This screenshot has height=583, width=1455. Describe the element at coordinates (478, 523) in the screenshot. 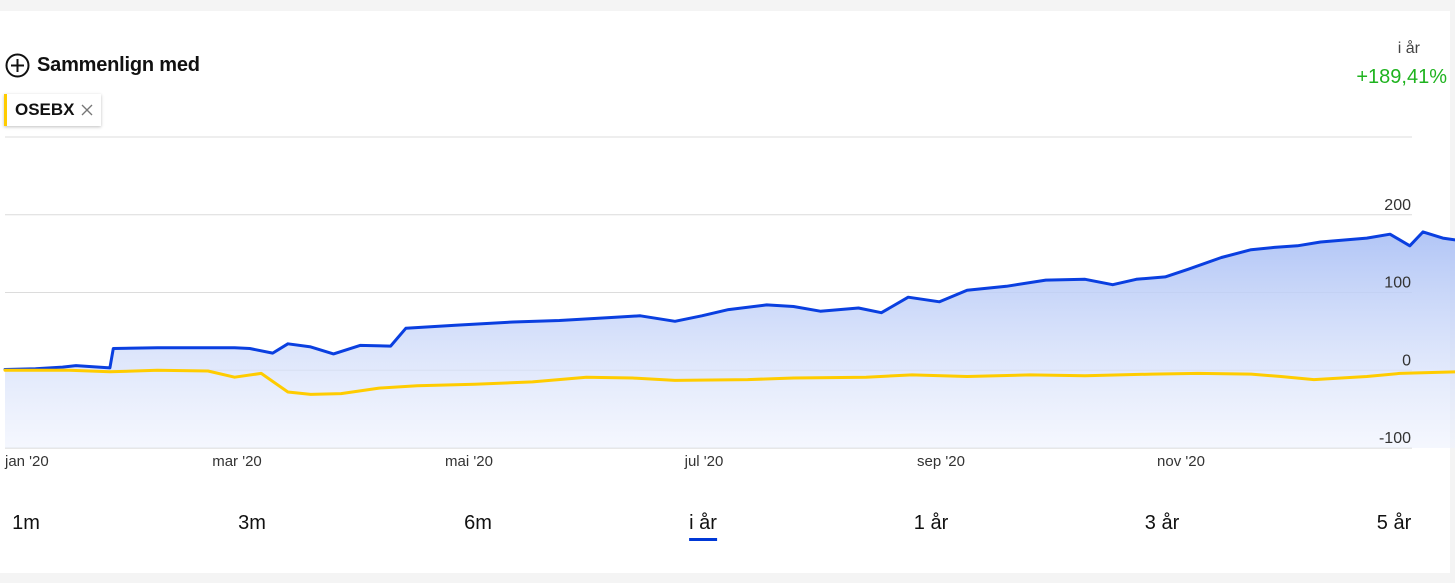

I see `range-button: 6m` at that location.